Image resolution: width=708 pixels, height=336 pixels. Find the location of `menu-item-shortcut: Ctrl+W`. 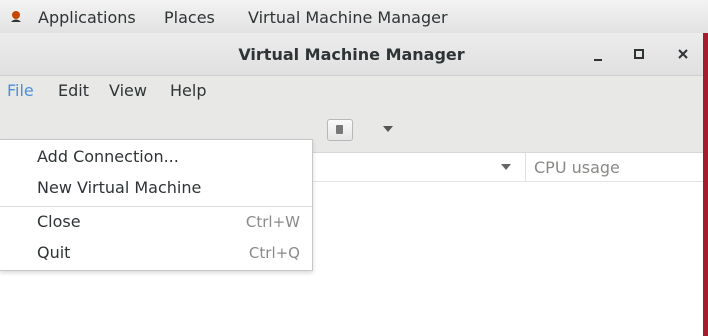

menu-item-shortcut: Ctrl+W is located at coordinates (272, 222).